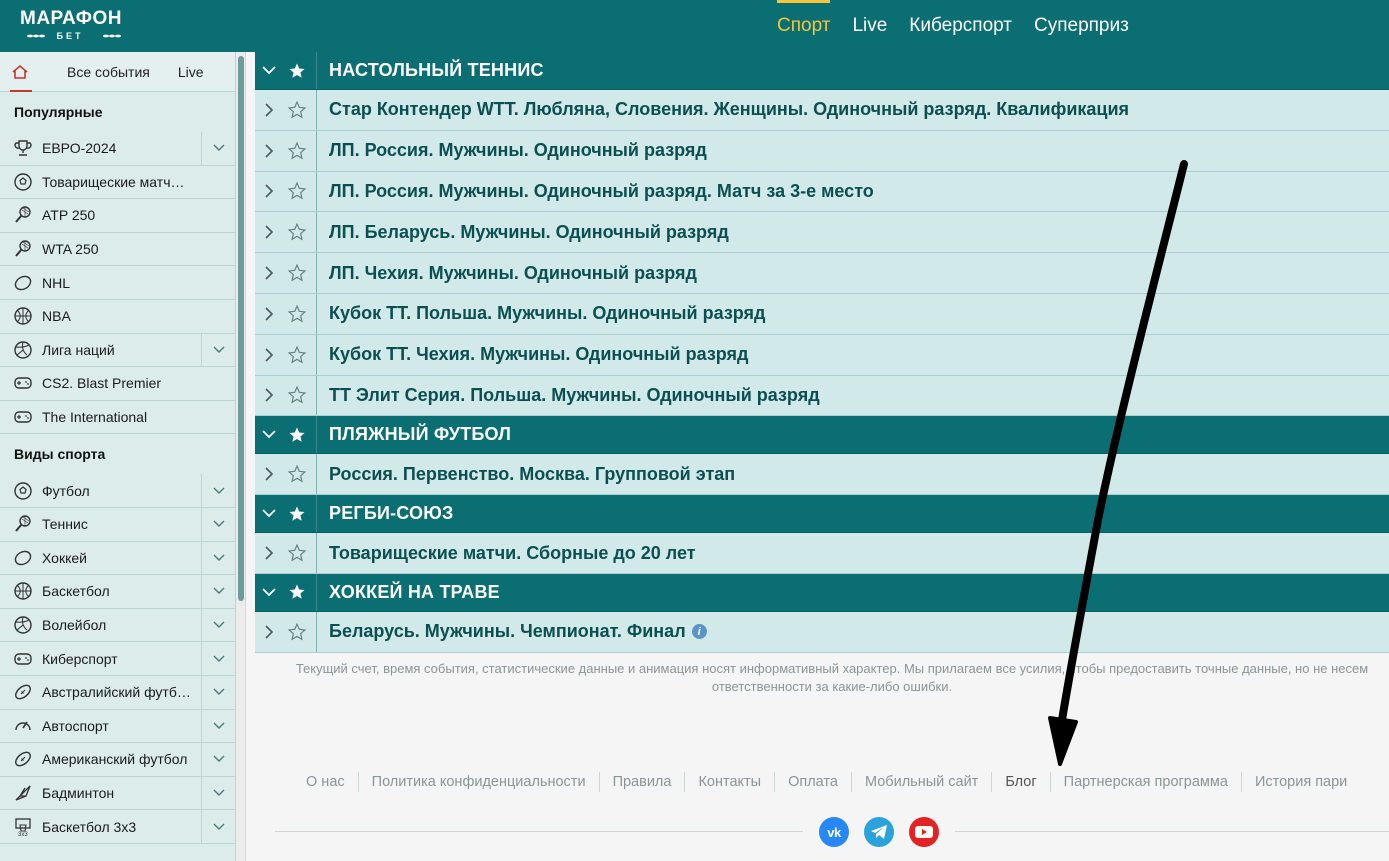 This screenshot has width=1389, height=861. What do you see at coordinates (20, 72) in the screenshot?
I see `tab-home` at bounding box center [20, 72].